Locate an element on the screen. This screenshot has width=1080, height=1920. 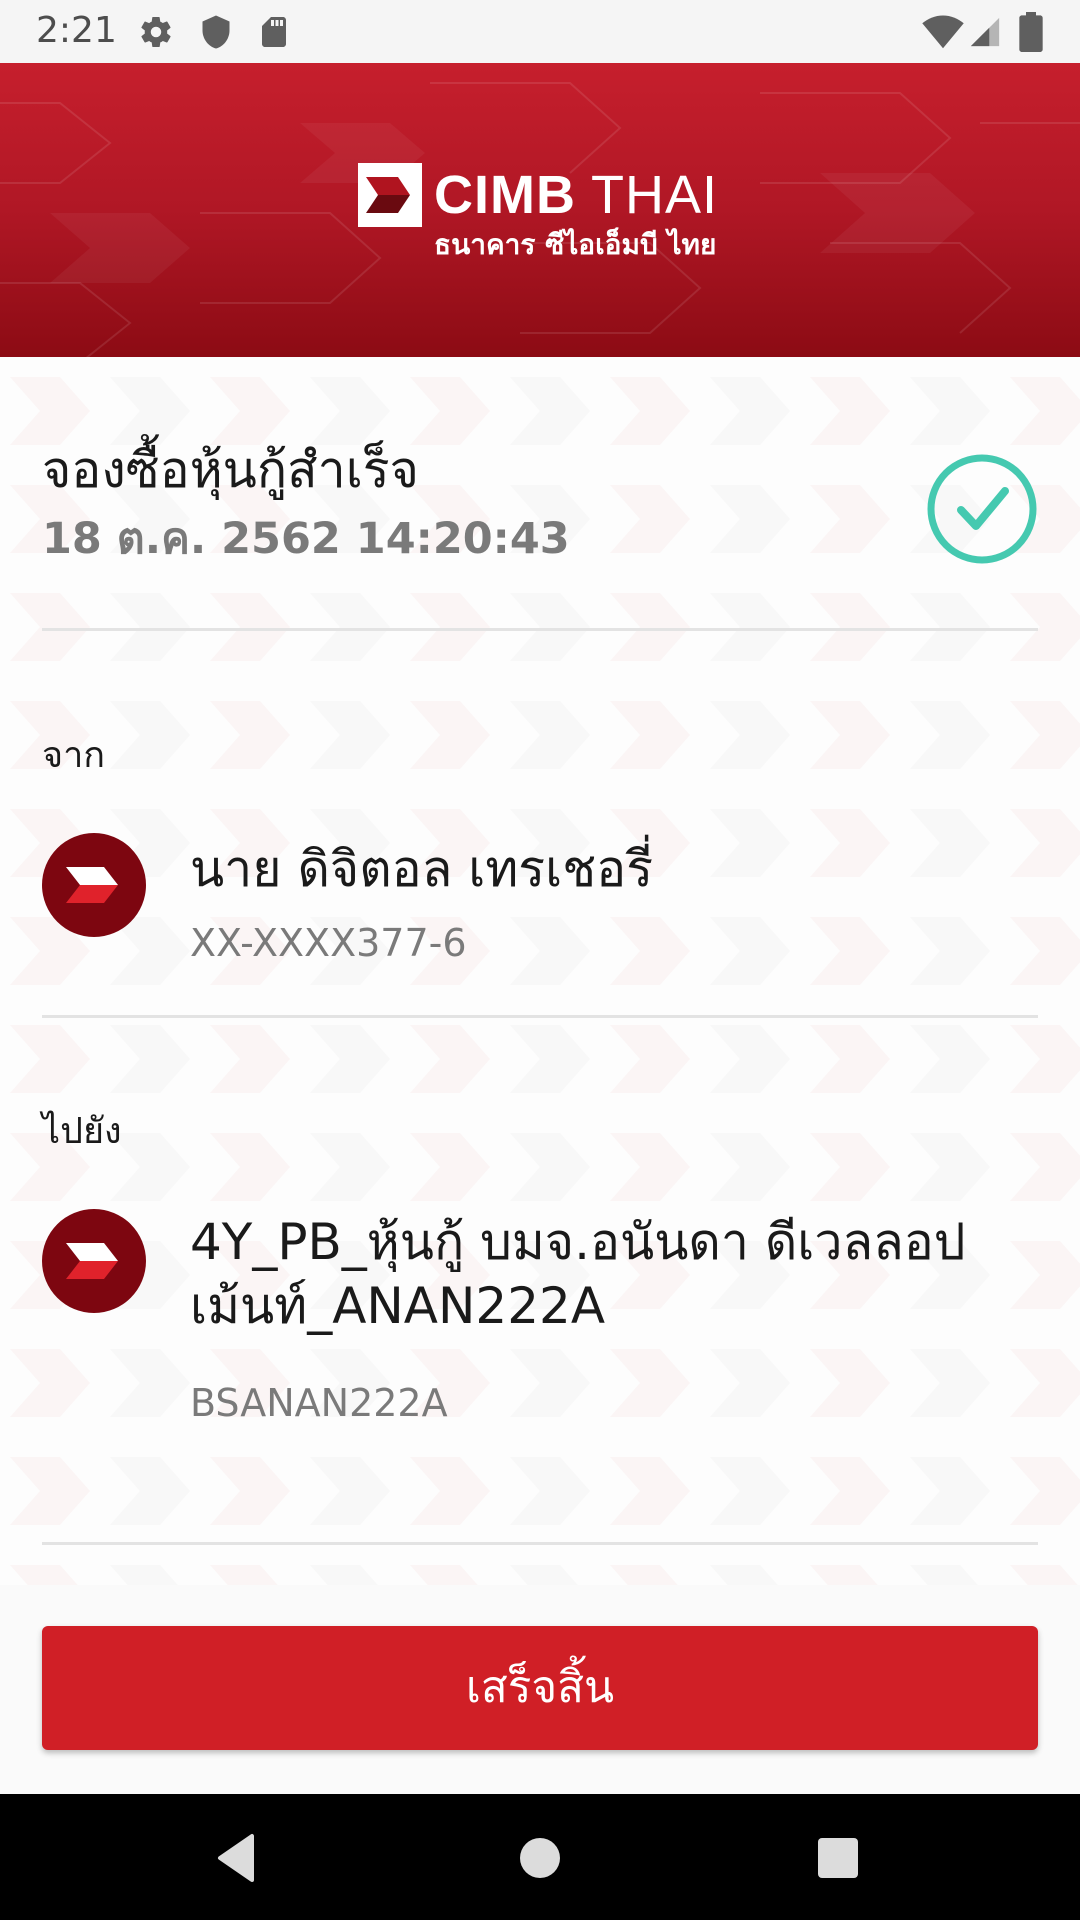
cimb-logo-mark-icon is located at coordinates (390, 195).